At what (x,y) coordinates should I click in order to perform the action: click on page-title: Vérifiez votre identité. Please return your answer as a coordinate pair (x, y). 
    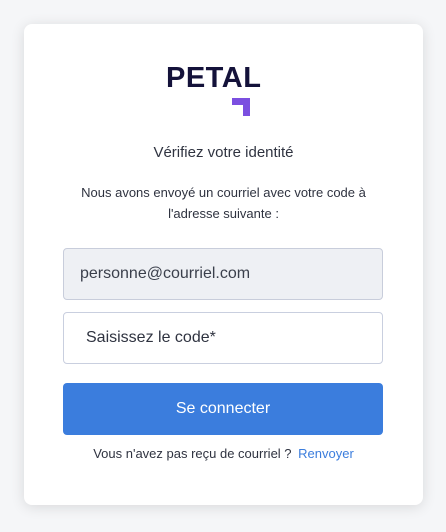
    Looking at the image, I should click on (223, 152).